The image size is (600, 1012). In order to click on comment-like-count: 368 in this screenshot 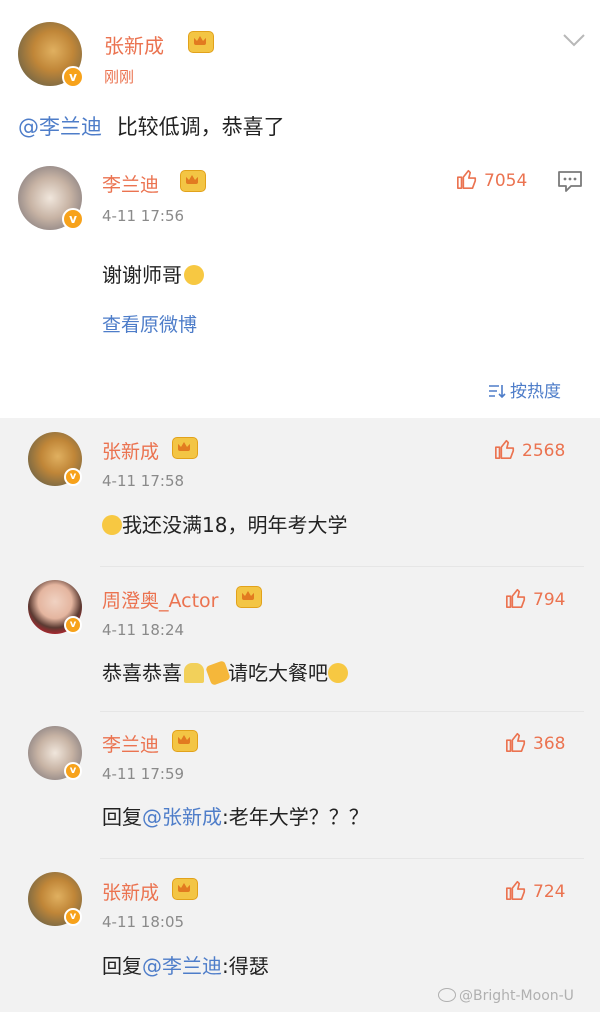, I will do `click(549, 744)`.